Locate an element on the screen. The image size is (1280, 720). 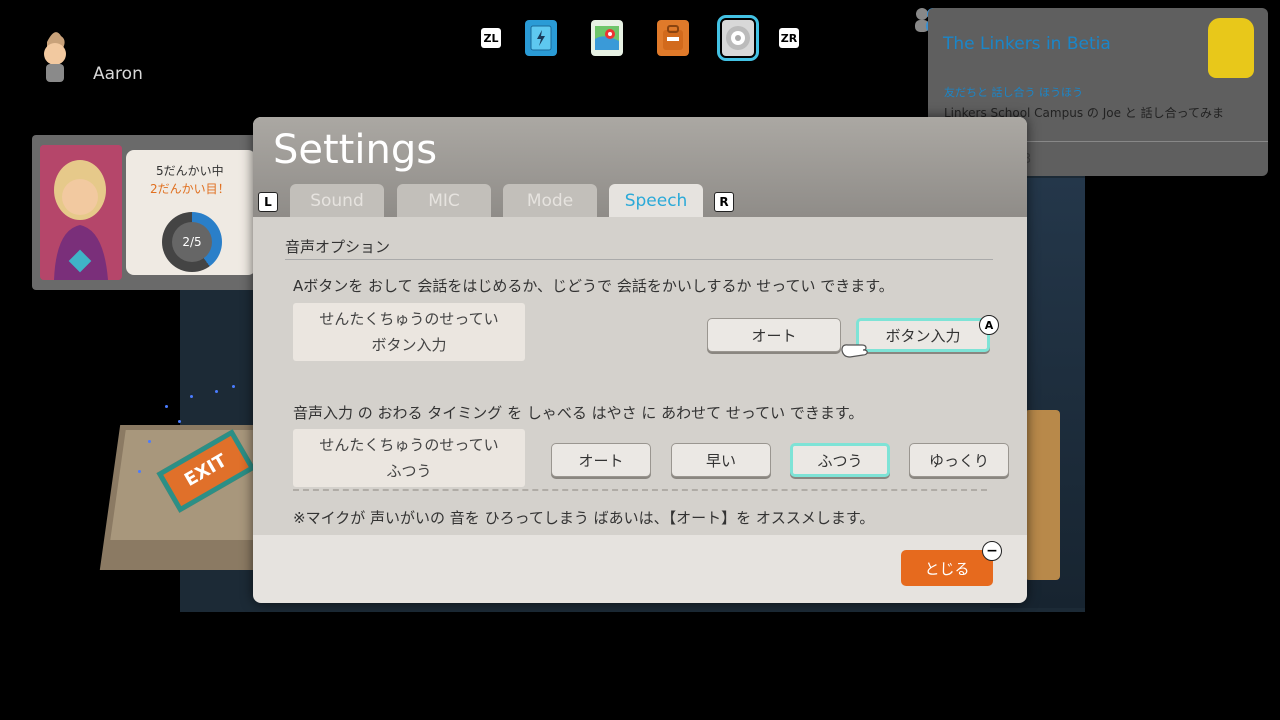
tab-sound: Sound is located at coordinates (337, 200).